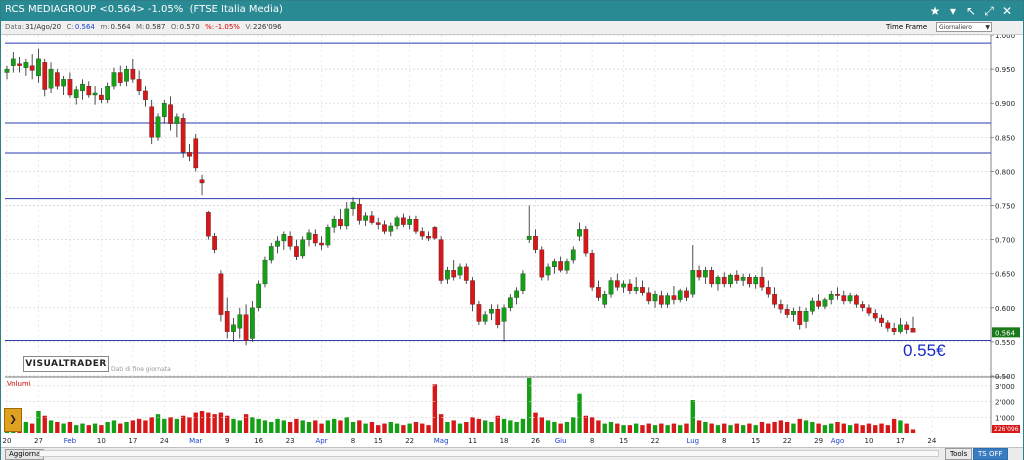  Describe the element at coordinates (227, 27) in the screenshot. I see `pct-value: -1.05%` at that location.